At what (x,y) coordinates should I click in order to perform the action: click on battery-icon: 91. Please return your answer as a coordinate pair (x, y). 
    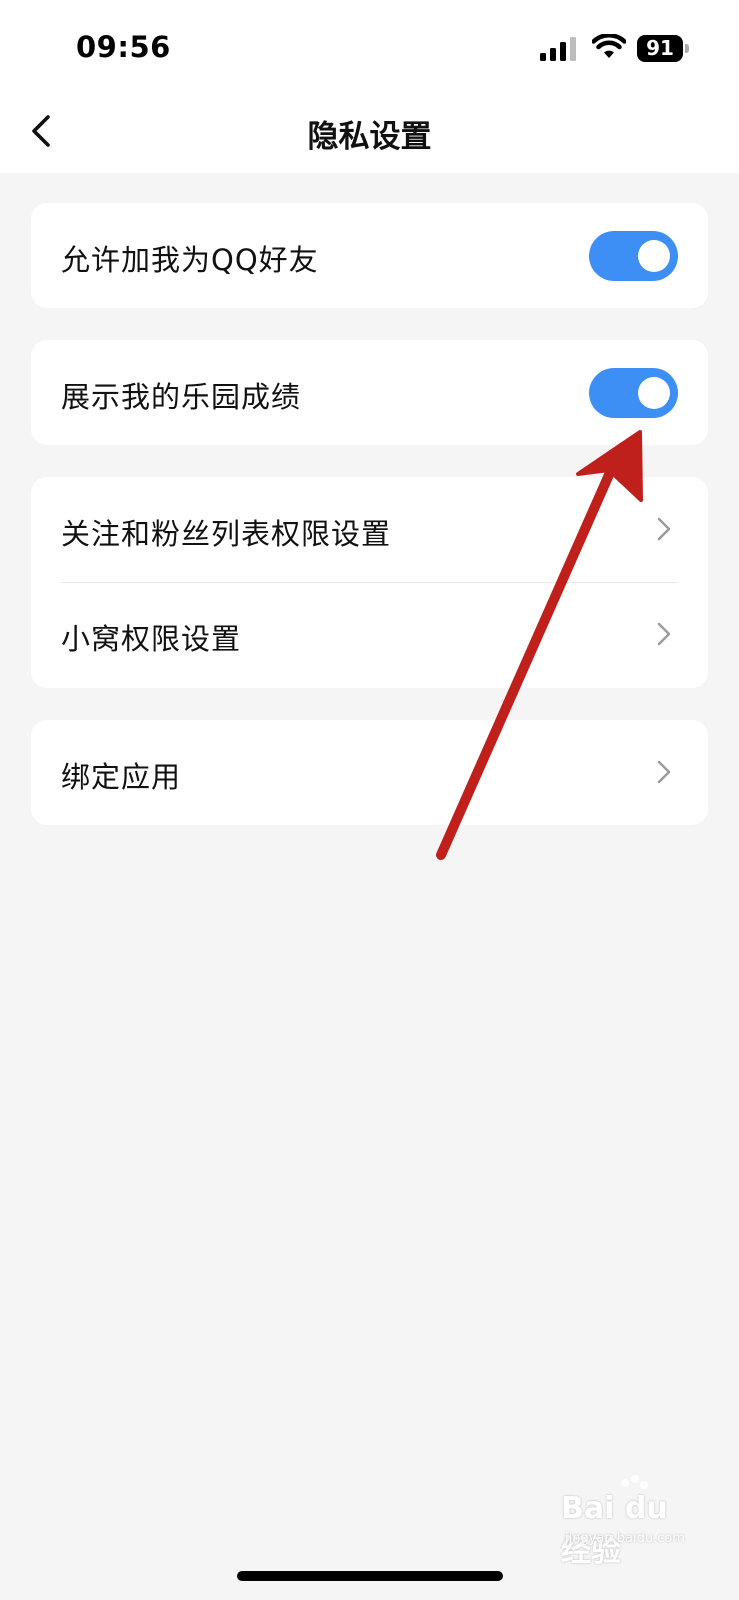
    Looking at the image, I should click on (663, 48).